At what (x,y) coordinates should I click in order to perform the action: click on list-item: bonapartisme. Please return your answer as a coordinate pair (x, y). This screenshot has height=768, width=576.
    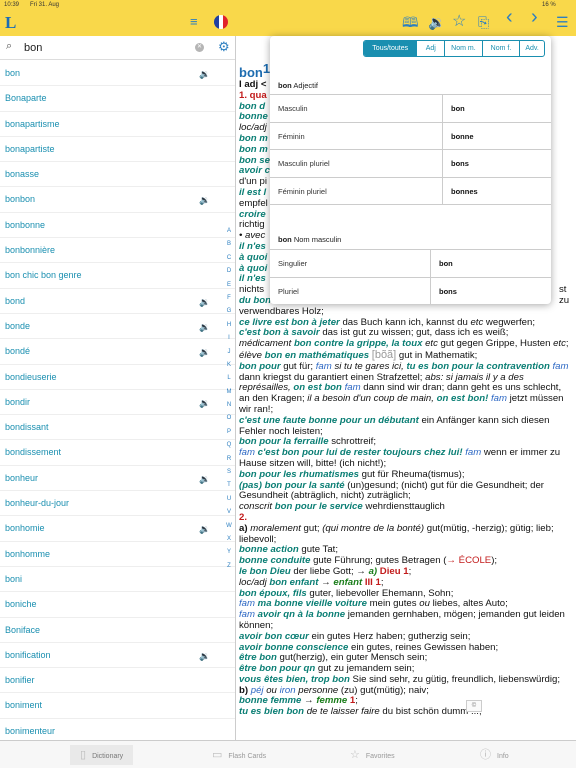
    Looking at the image, I should click on (117, 124).